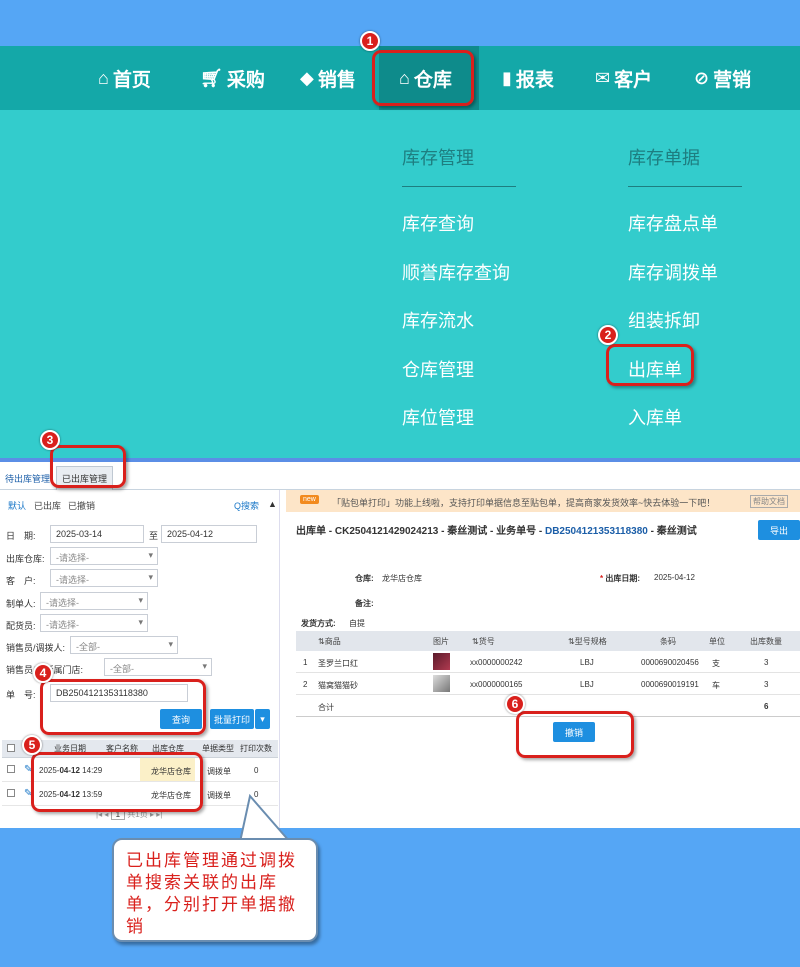 This screenshot has height=967, width=800. What do you see at coordinates (596, 531) in the screenshot?
I see `business-order-link: DB2504121353118380` at bounding box center [596, 531].